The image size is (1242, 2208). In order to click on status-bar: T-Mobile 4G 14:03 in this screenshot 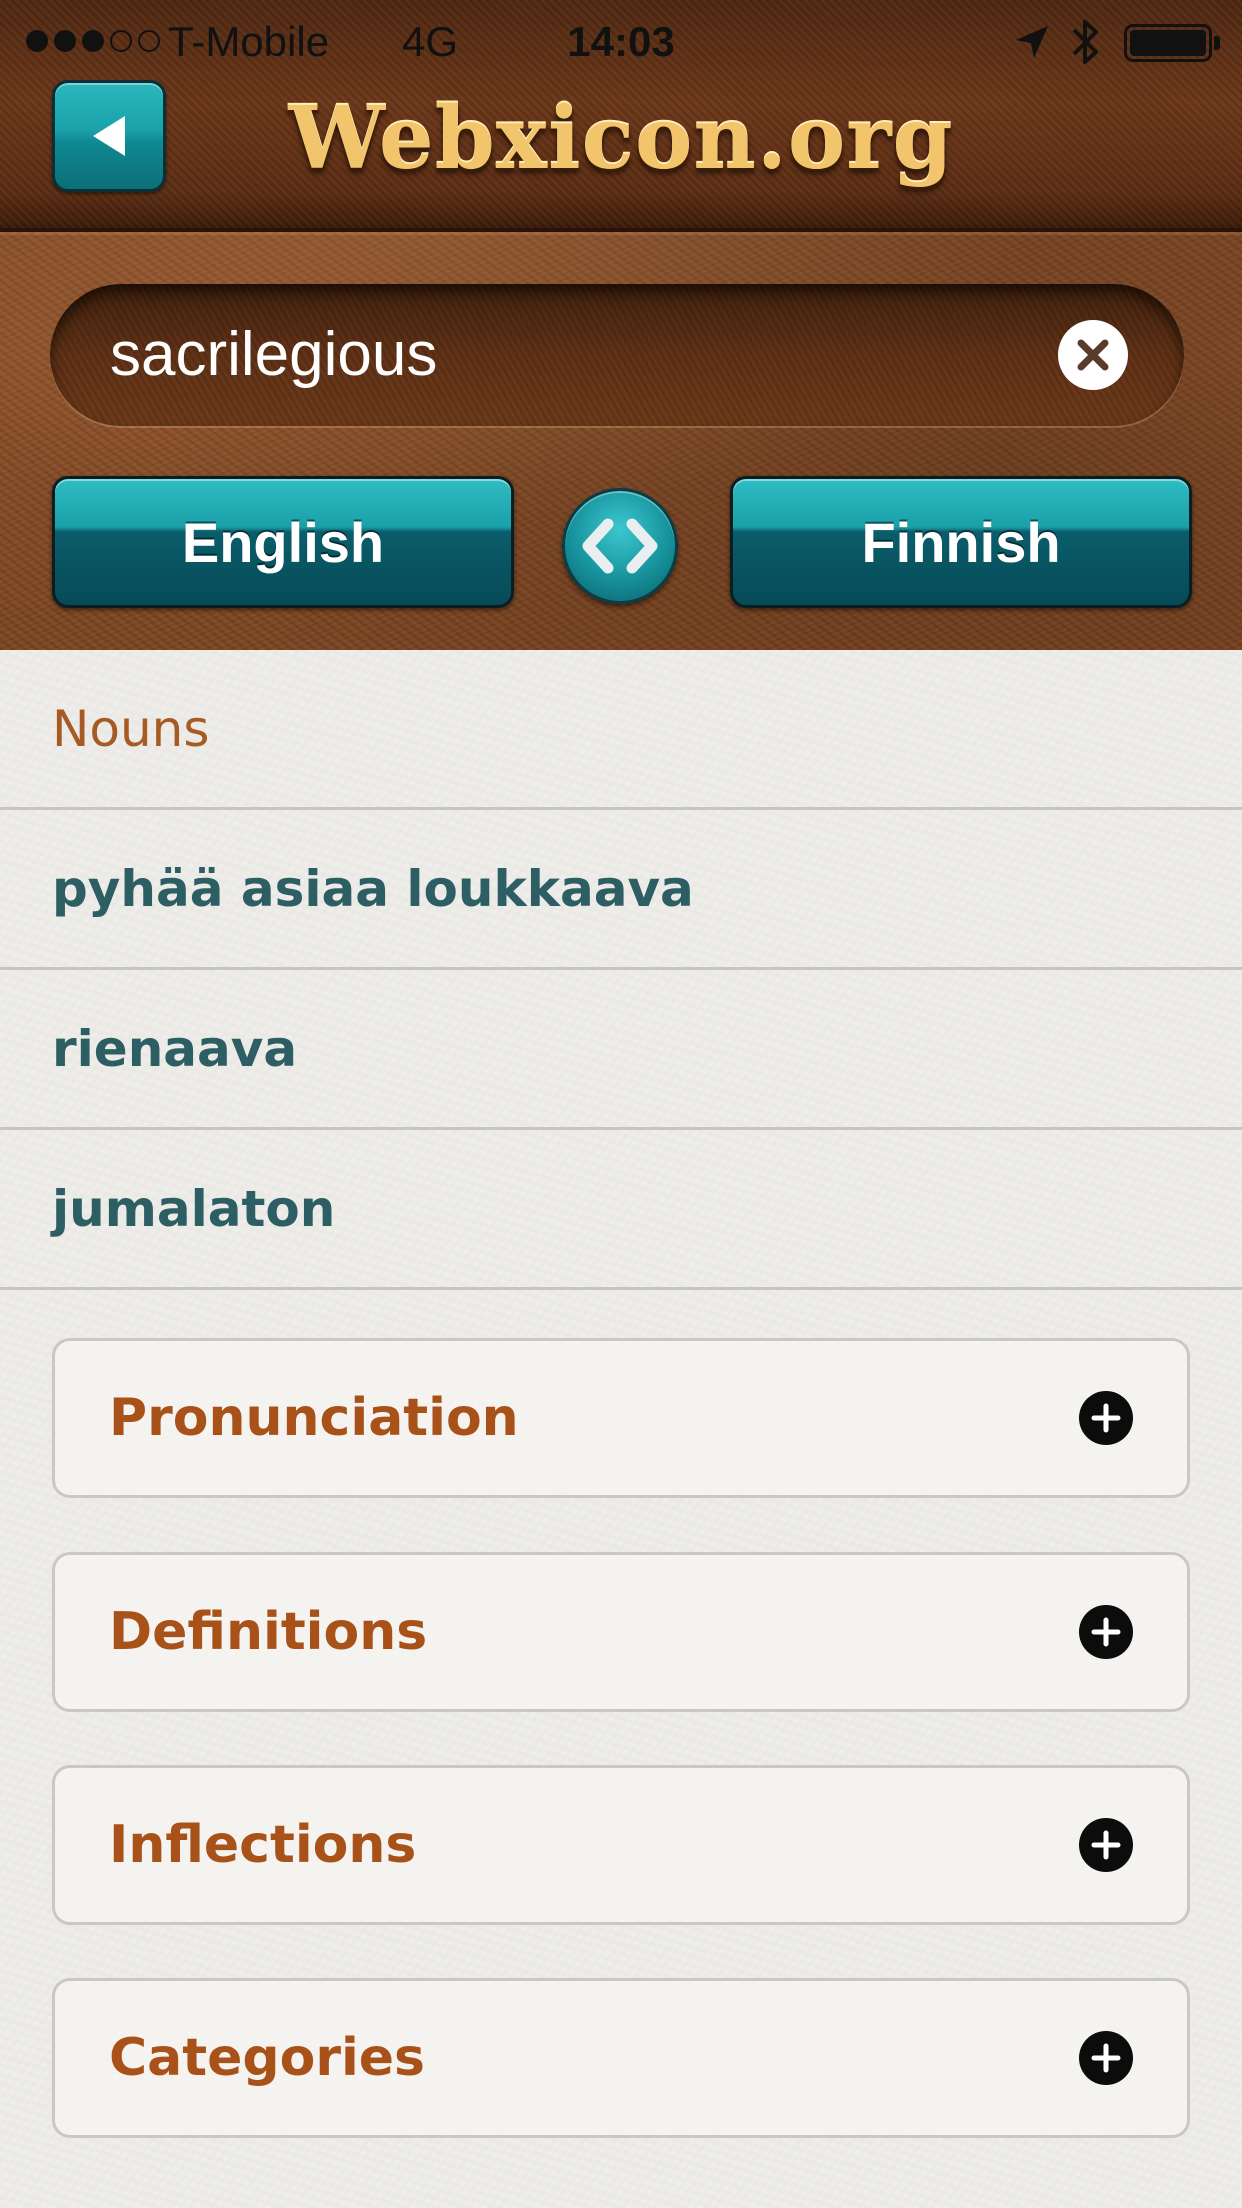, I will do `click(621, 42)`.